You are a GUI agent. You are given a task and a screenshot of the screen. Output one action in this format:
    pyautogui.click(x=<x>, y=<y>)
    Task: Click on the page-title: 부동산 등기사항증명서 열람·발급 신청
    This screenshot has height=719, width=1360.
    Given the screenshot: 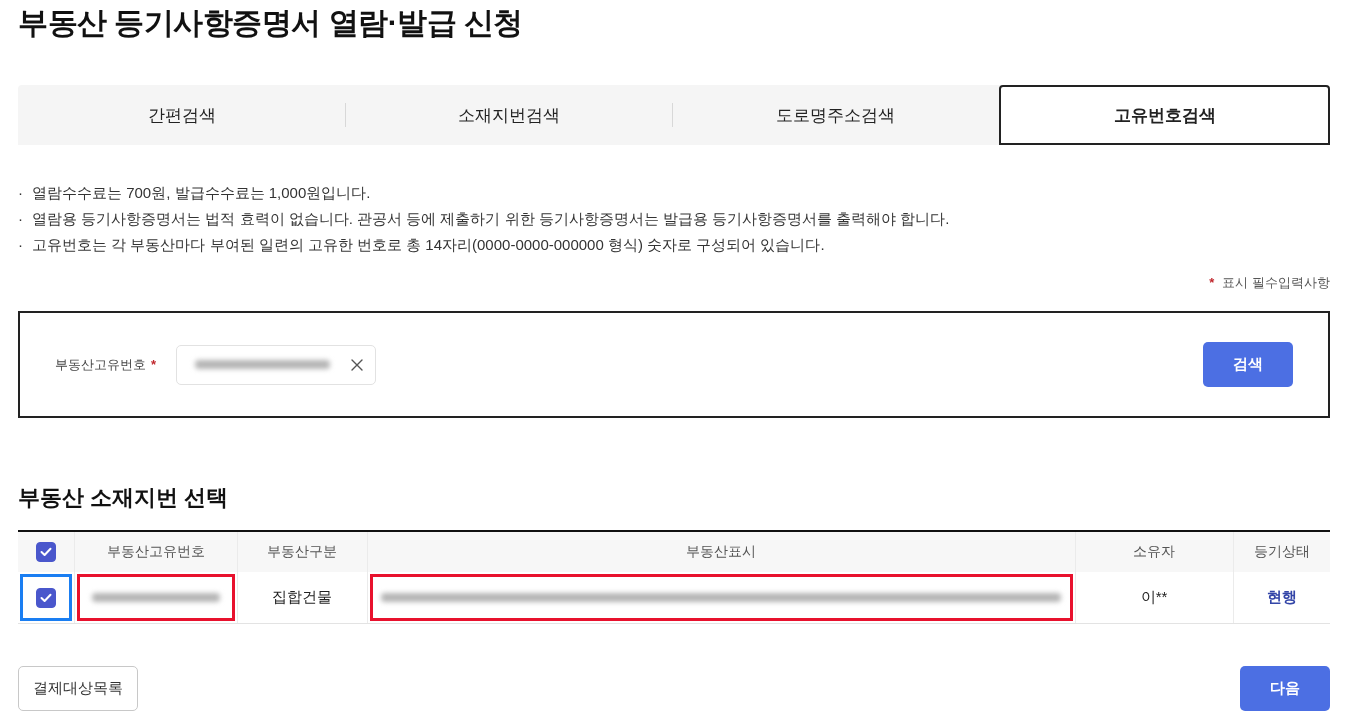 What is the action you would take?
    pyautogui.click(x=271, y=23)
    